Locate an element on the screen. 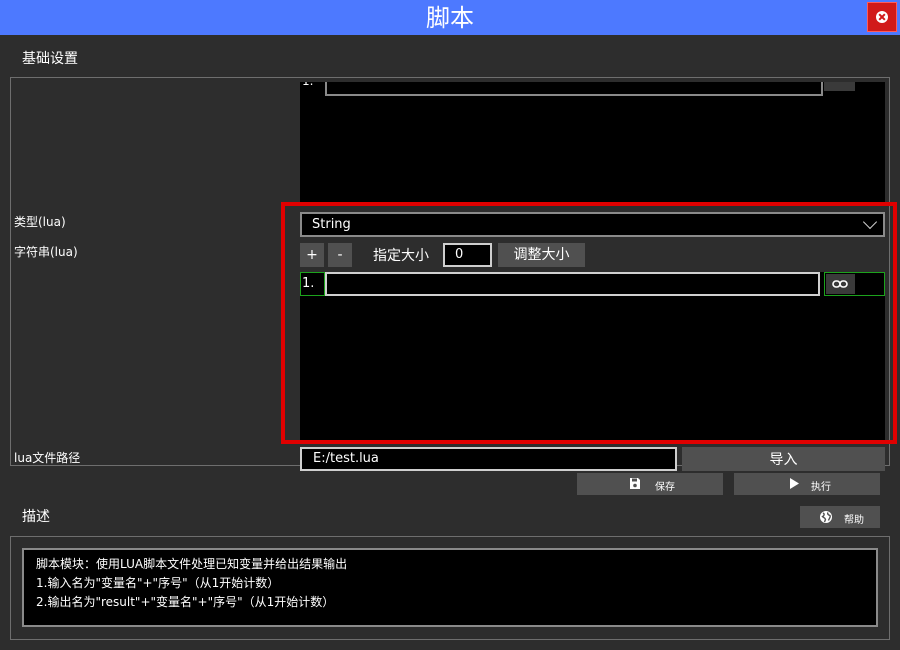  help-label: 帮助 is located at coordinates (854, 520).